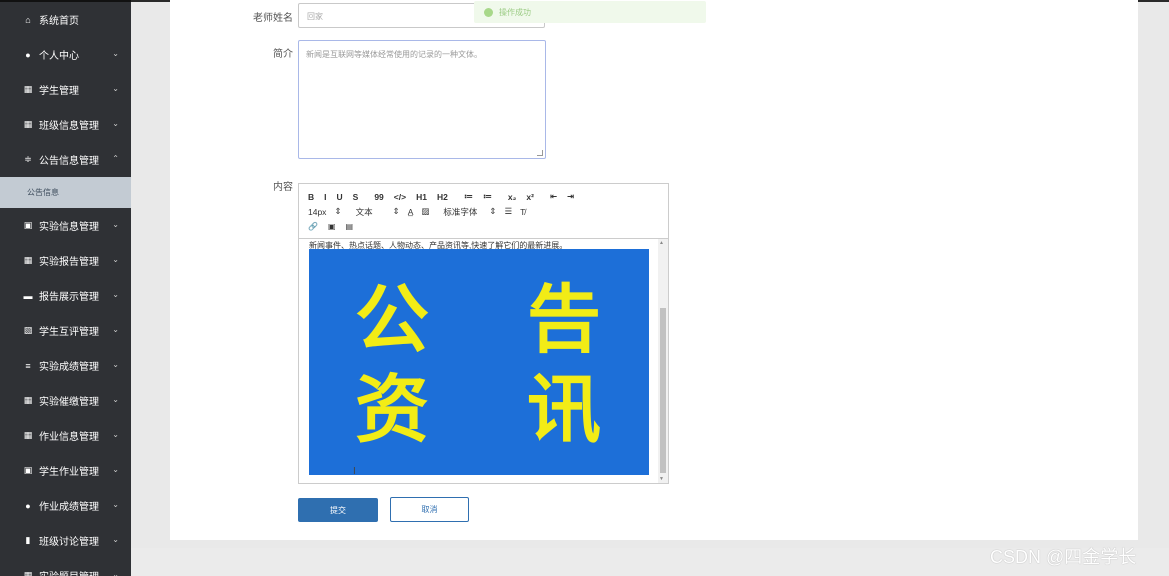  I want to click on align-icon: ☰, so click(509, 211).